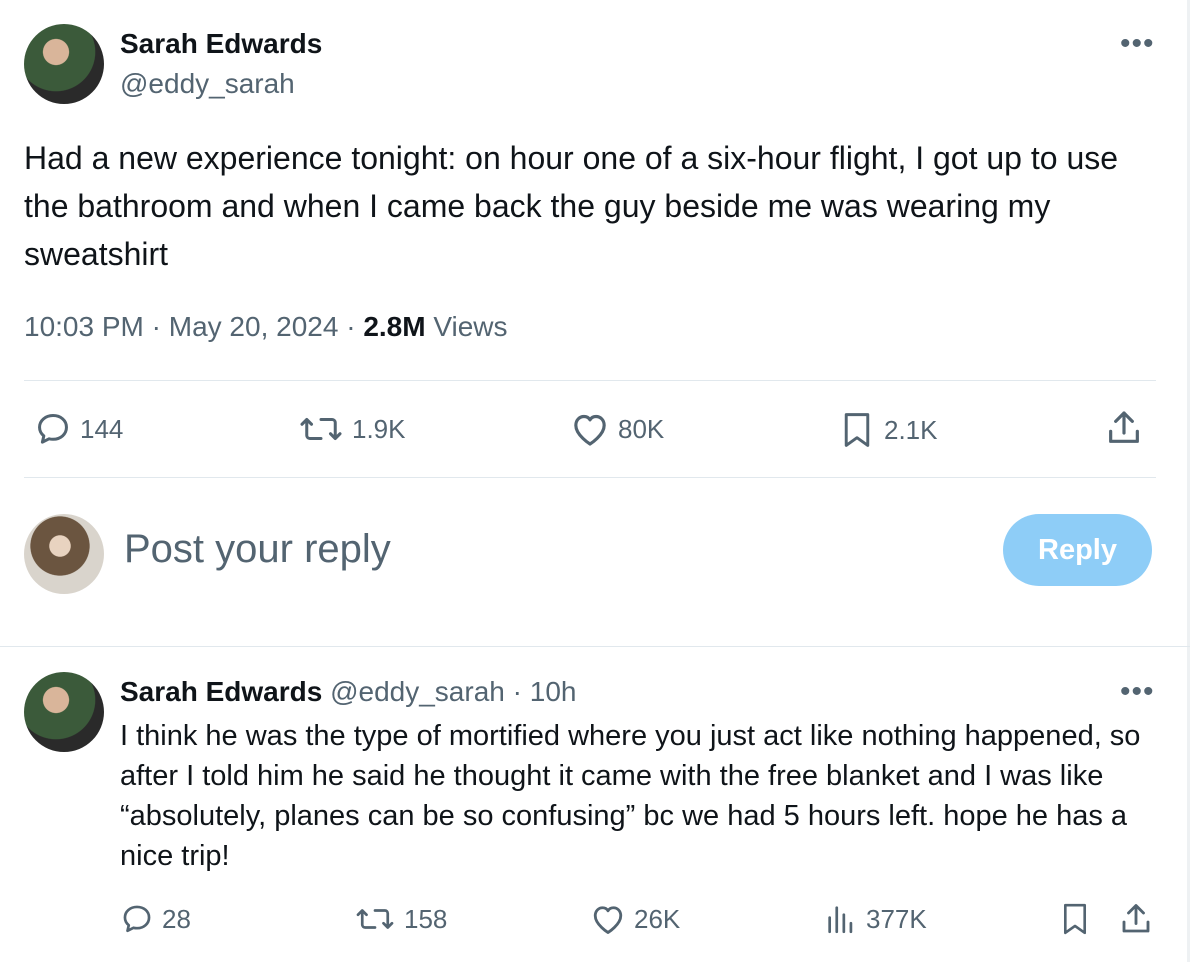 This screenshot has width=1190, height=962. I want to click on reply-header: Sarah Edwards @eddy_sarah · 10h, so click(348, 692).